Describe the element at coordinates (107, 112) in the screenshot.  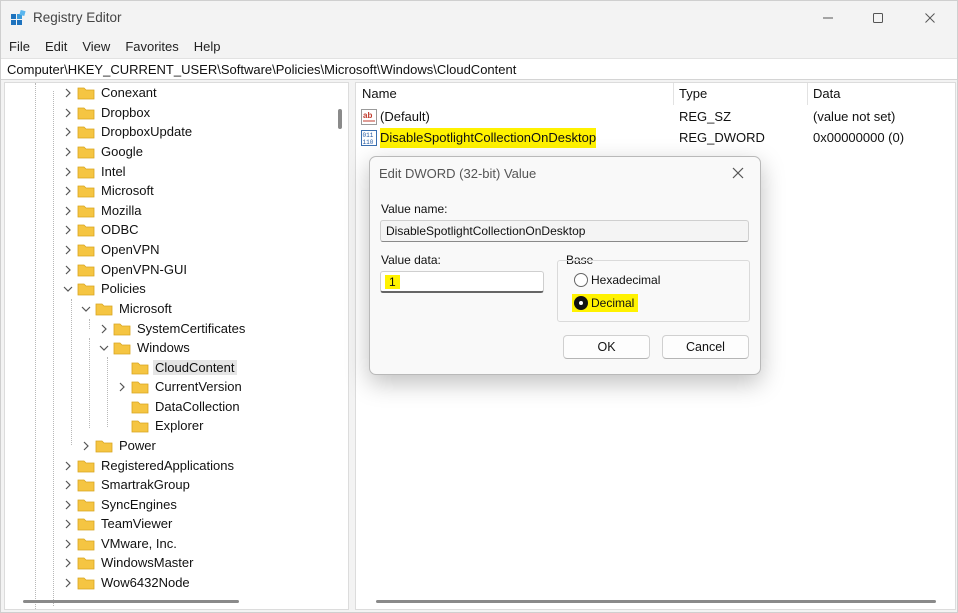
I see `tree-item: Dropbox` at that location.